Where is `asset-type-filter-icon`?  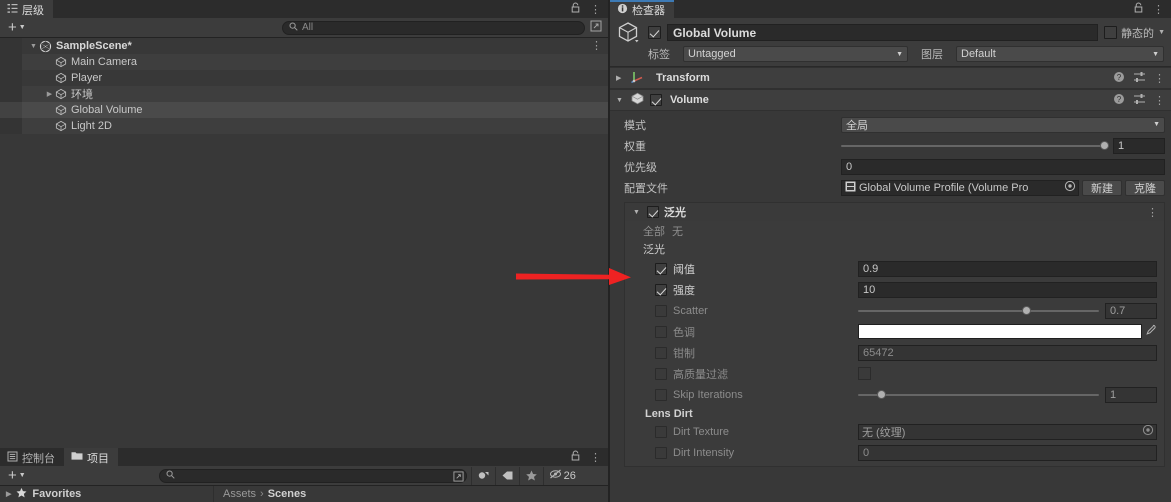
asset-type-filter-icon is located at coordinates (482, 475).